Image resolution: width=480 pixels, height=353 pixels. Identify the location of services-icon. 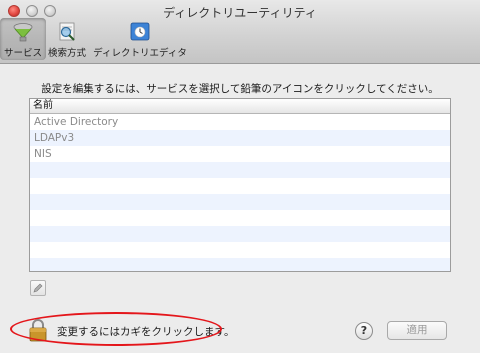
(23, 32).